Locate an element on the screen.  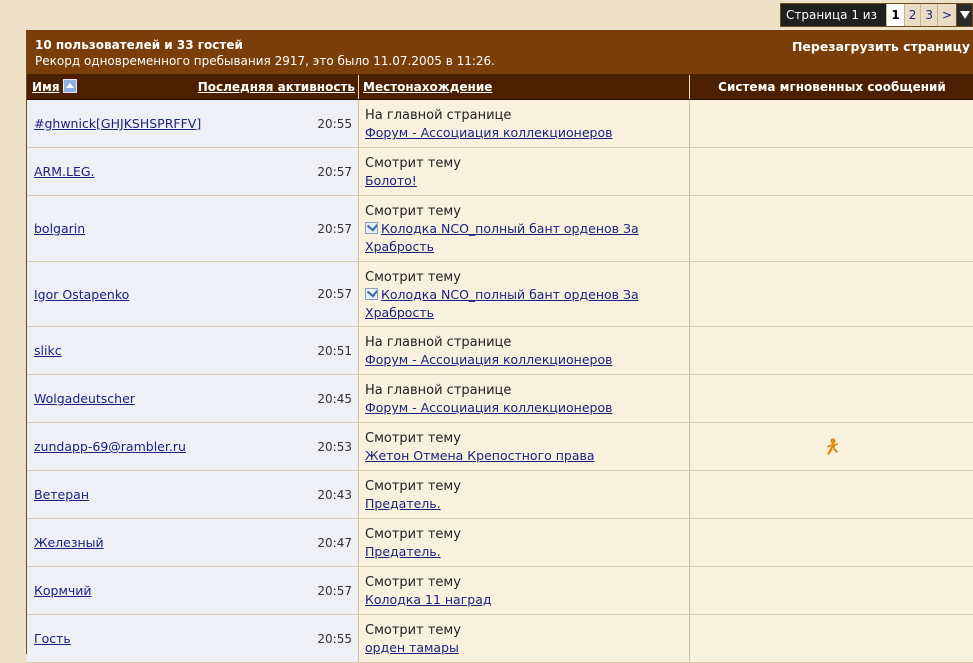
location-line: Колодка NCO_полный бант орденов За is located at coordinates (524, 229).